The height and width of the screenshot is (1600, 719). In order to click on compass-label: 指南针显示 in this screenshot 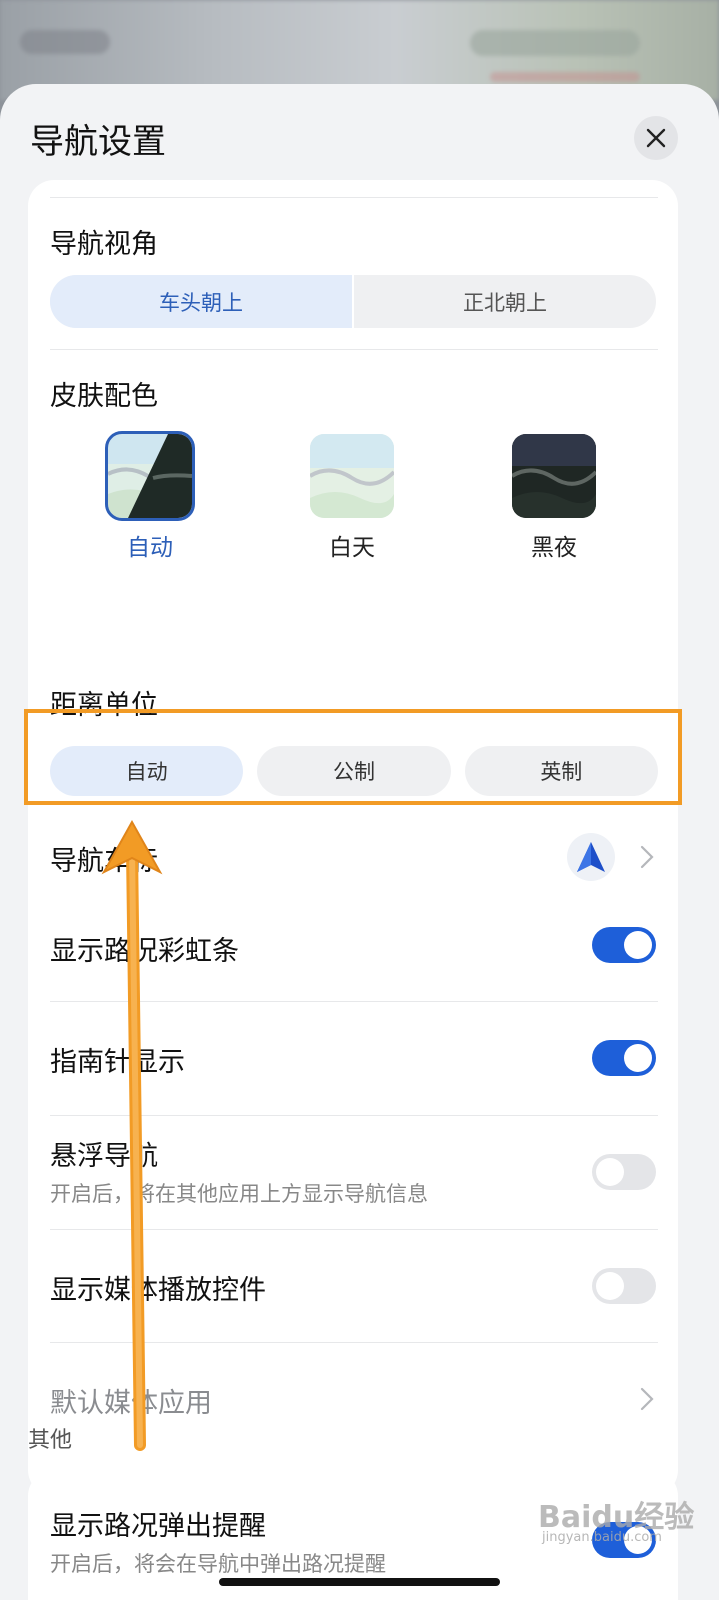, I will do `click(117, 1062)`.